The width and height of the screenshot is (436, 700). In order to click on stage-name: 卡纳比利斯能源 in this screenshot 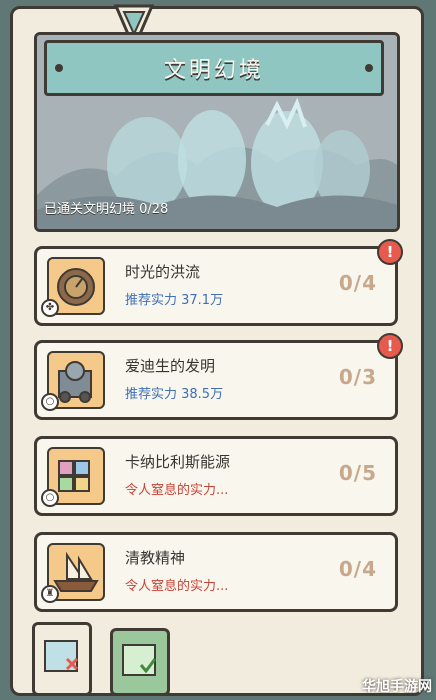, I will do `click(178, 462)`.